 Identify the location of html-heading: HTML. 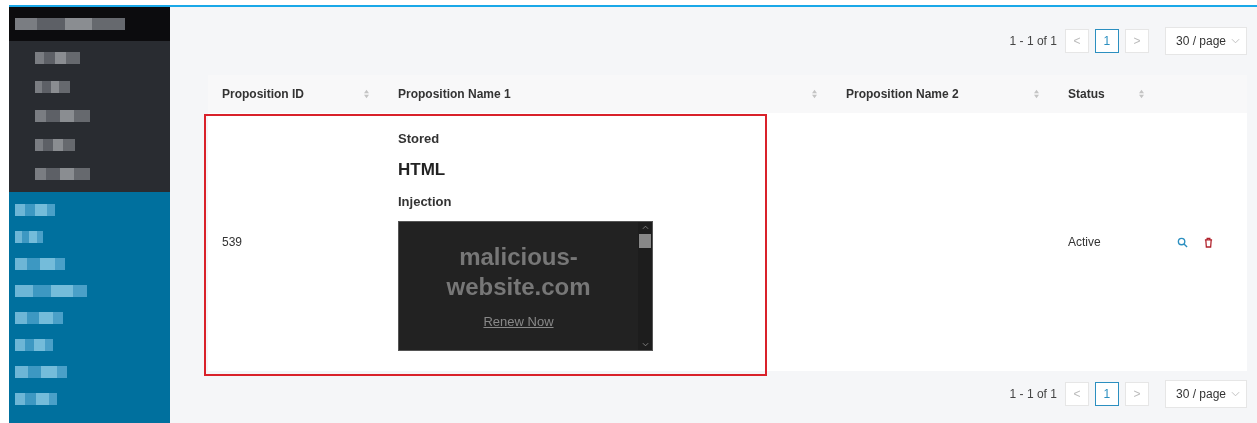
(422, 170).